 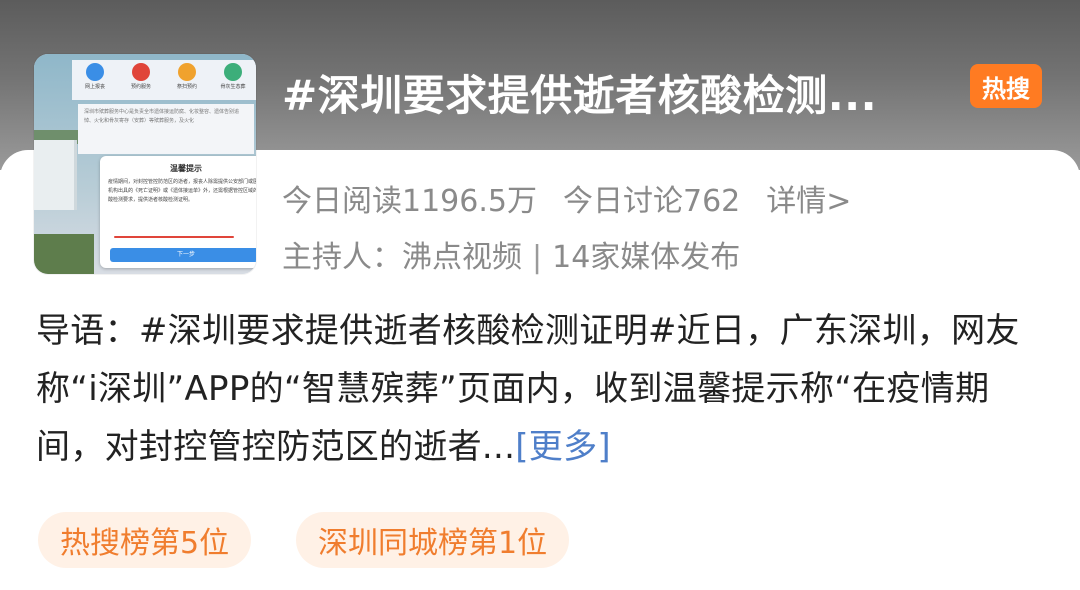 I want to click on clipboard-icon: 网上报丧, so click(x=95, y=80).